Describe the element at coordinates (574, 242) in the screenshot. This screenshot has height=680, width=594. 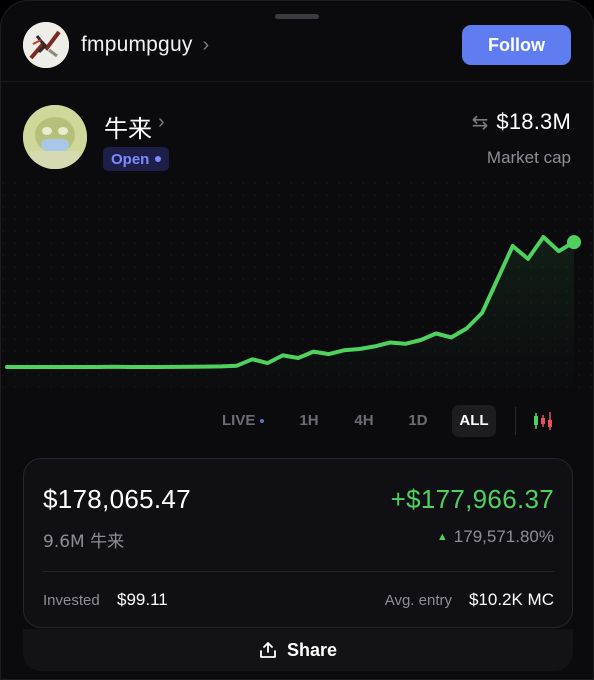
I see `chart-end-point` at that location.